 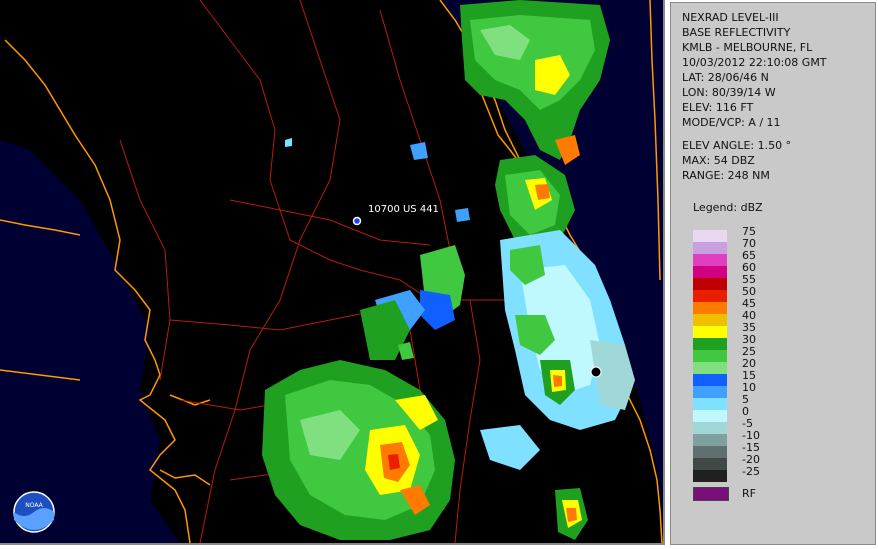 What do you see at coordinates (736, 32) in the screenshot?
I see `product-name: BASE REFLECTIVITY` at bounding box center [736, 32].